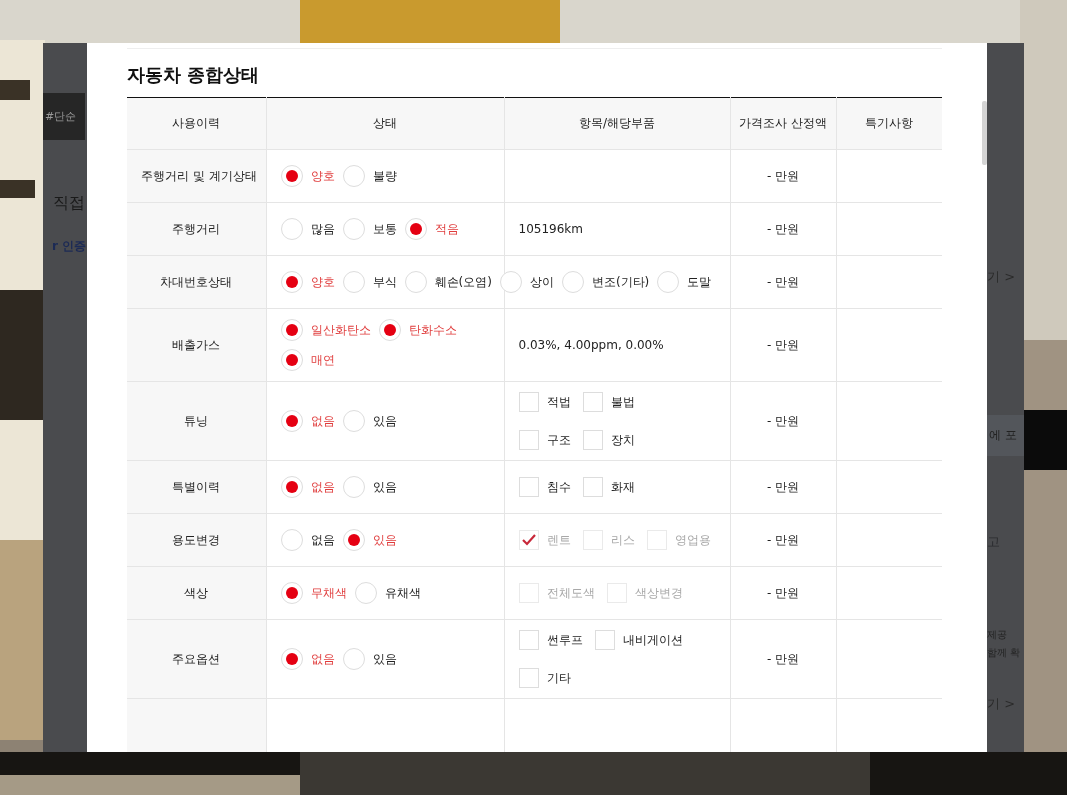 The height and width of the screenshot is (795, 1067). What do you see at coordinates (463, 282) in the screenshot?
I see `option-label: 훼손(오염)` at bounding box center [463, 282].